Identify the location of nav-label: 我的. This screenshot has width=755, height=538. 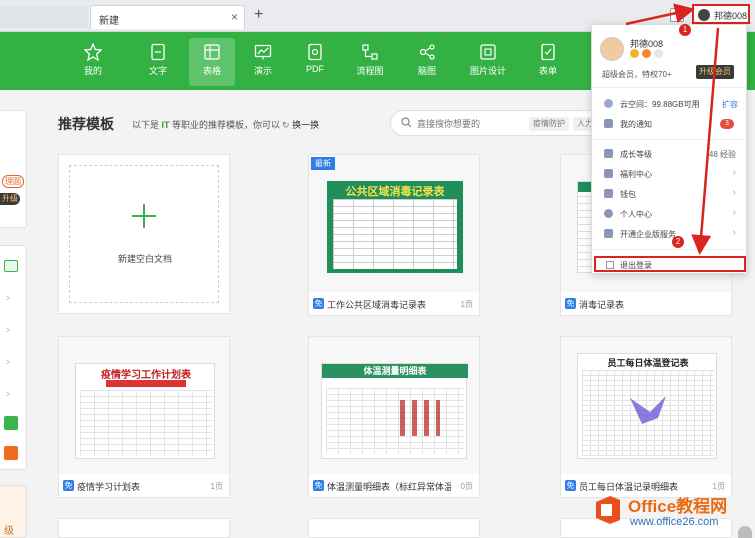
(92, 71).